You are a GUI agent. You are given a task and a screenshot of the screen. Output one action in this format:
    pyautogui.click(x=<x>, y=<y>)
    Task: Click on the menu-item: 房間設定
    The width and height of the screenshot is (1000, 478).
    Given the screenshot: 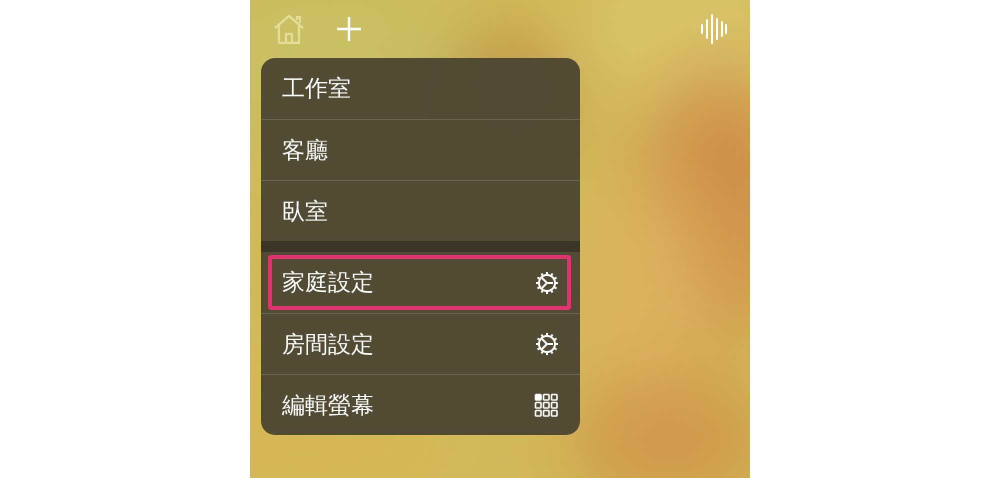 What is the action you would take?
    pyautogui.click(x=420, y=343)
    